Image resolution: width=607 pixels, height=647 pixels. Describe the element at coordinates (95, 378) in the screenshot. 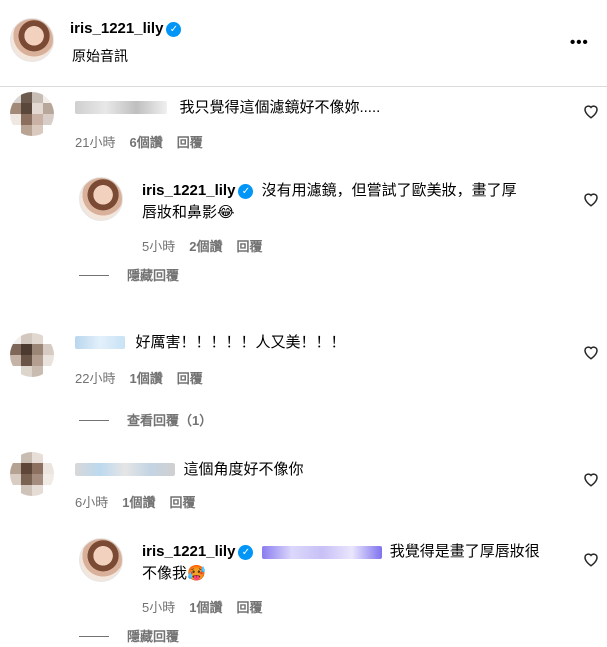

I see `comment-time: 22小時` at that location.